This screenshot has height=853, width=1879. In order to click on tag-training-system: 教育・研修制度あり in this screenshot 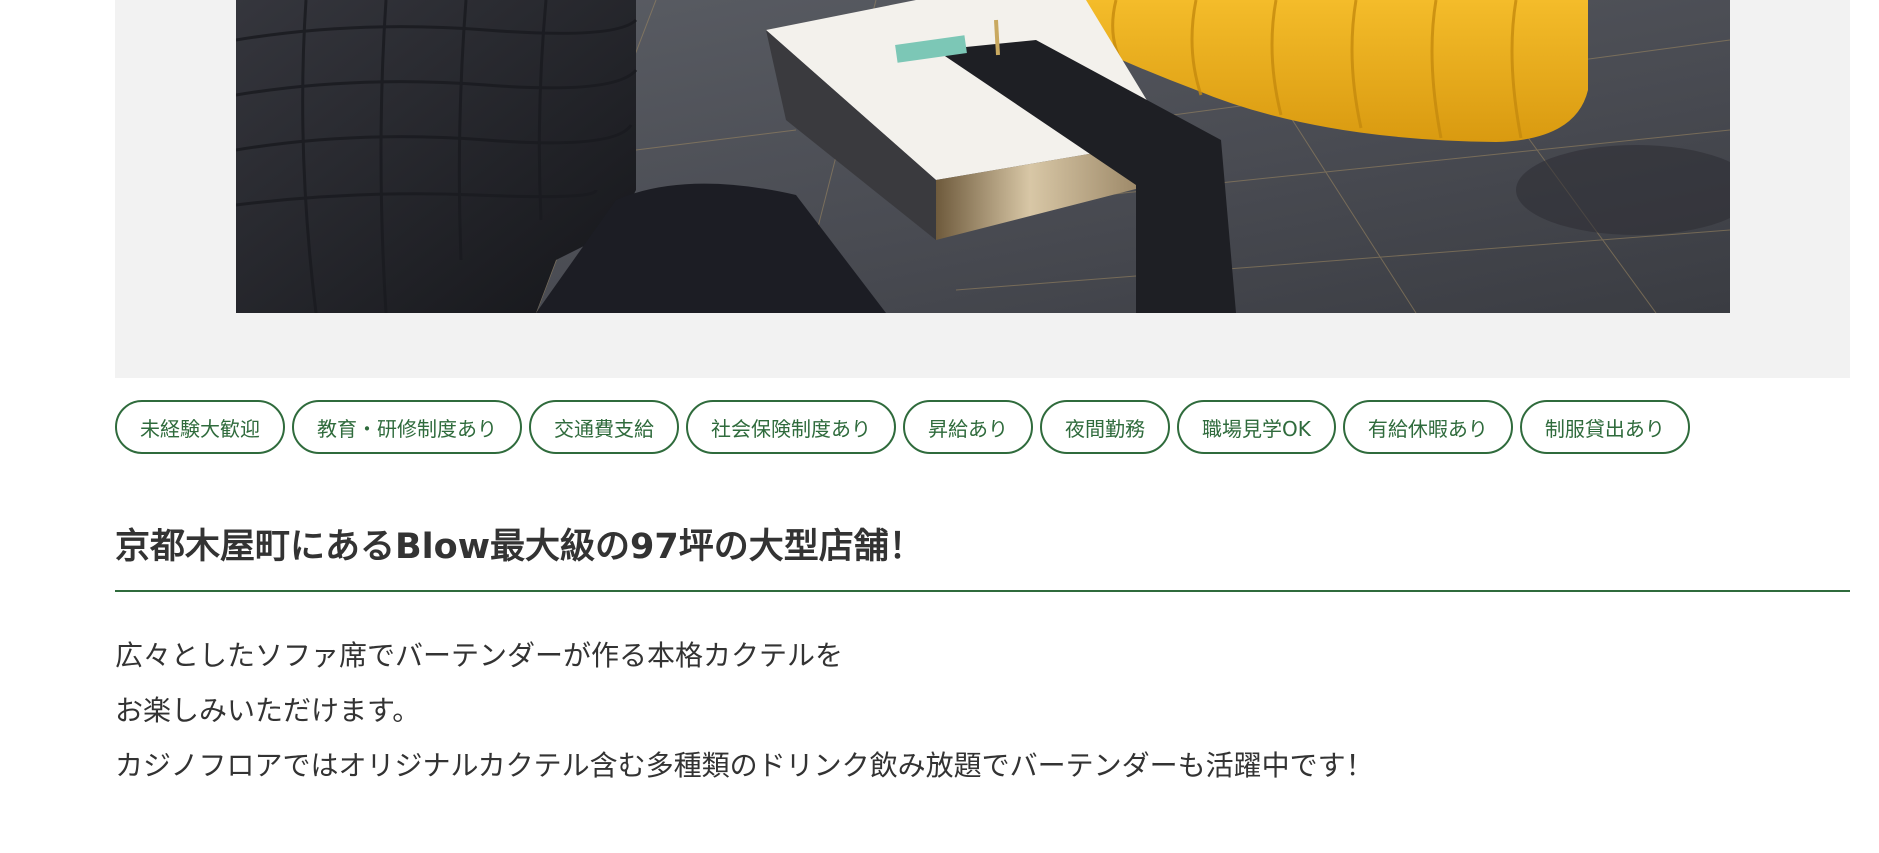, I will do `click(407, 427)`.